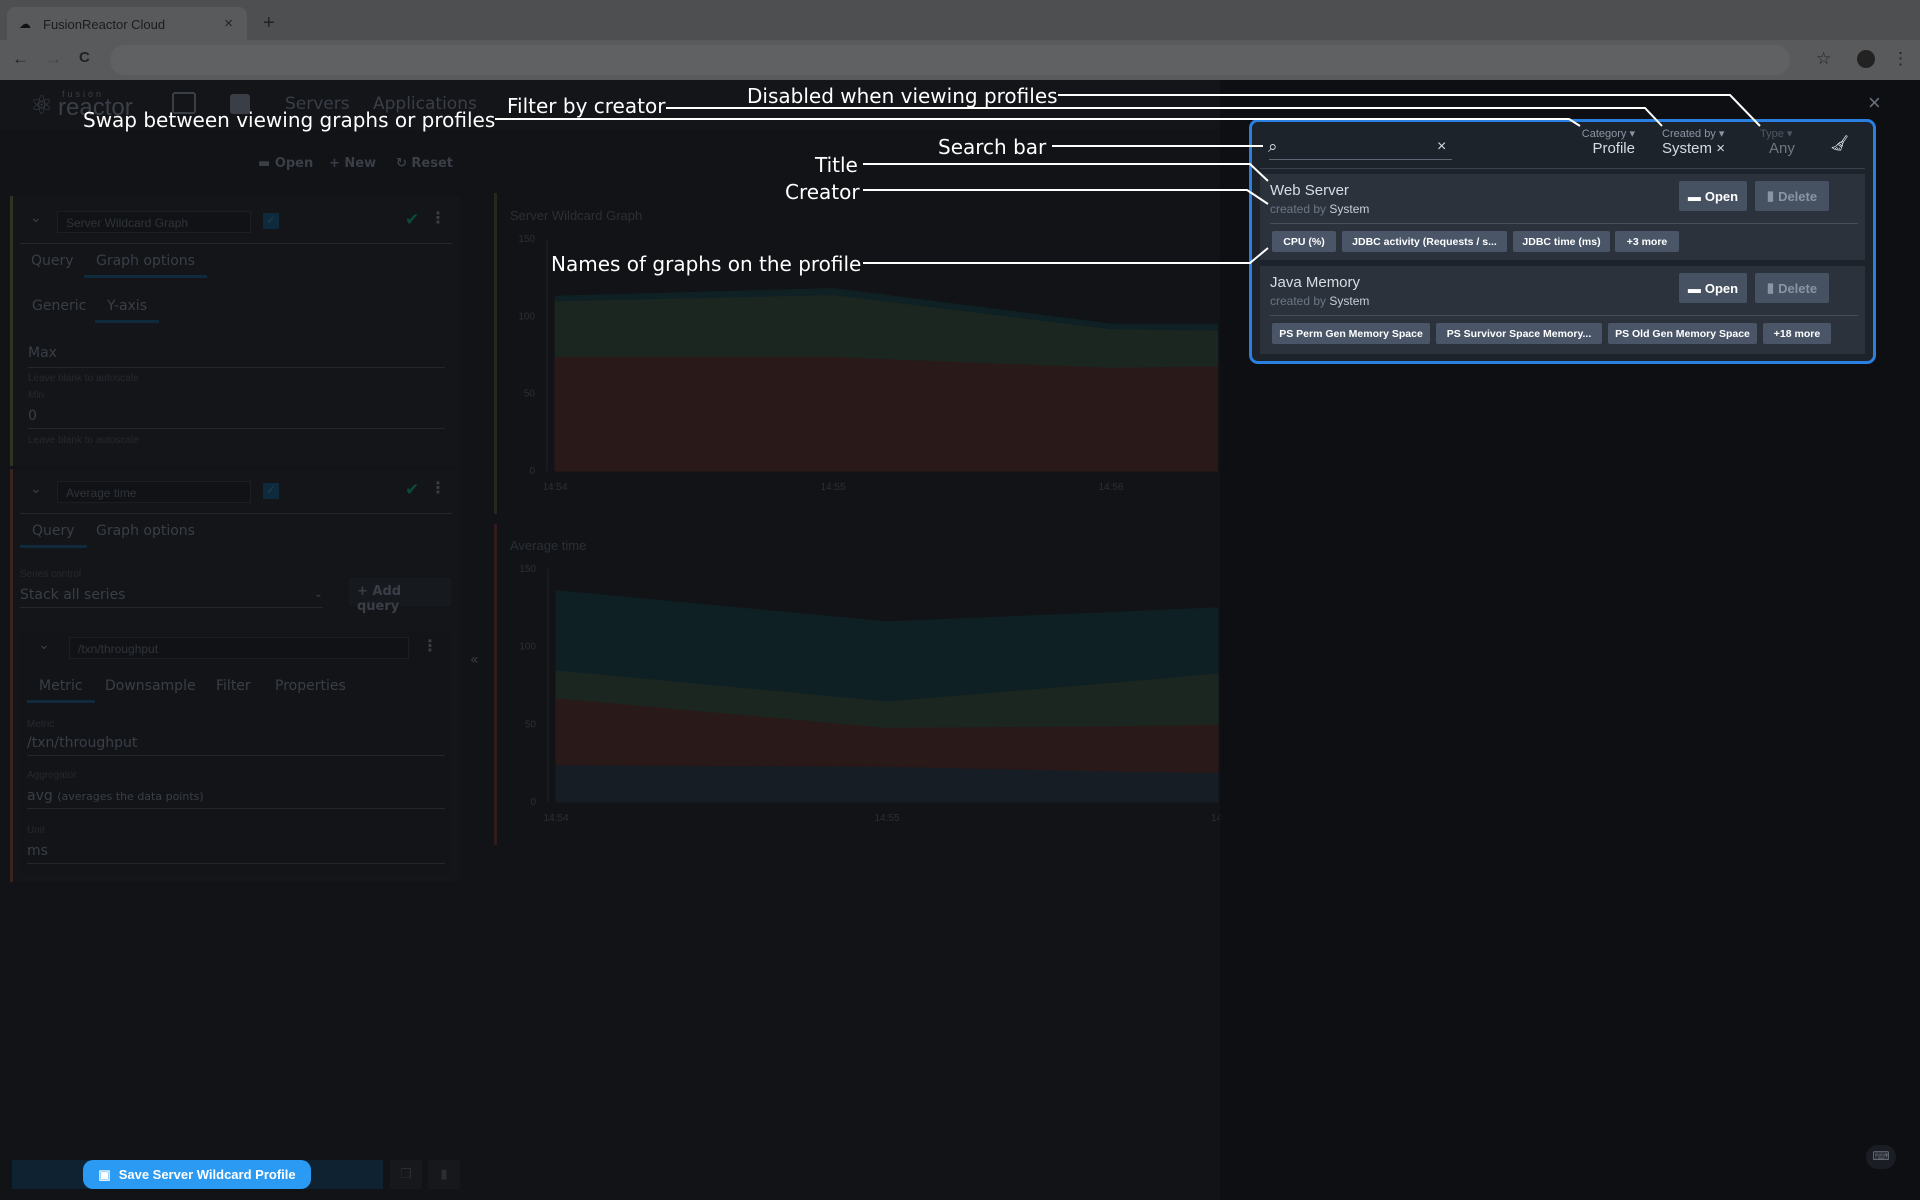 This screenshot has height=1200, width=1920. I want to click on annotation-swap: Swap between viewing graphs or profiles, so click(289, 120).